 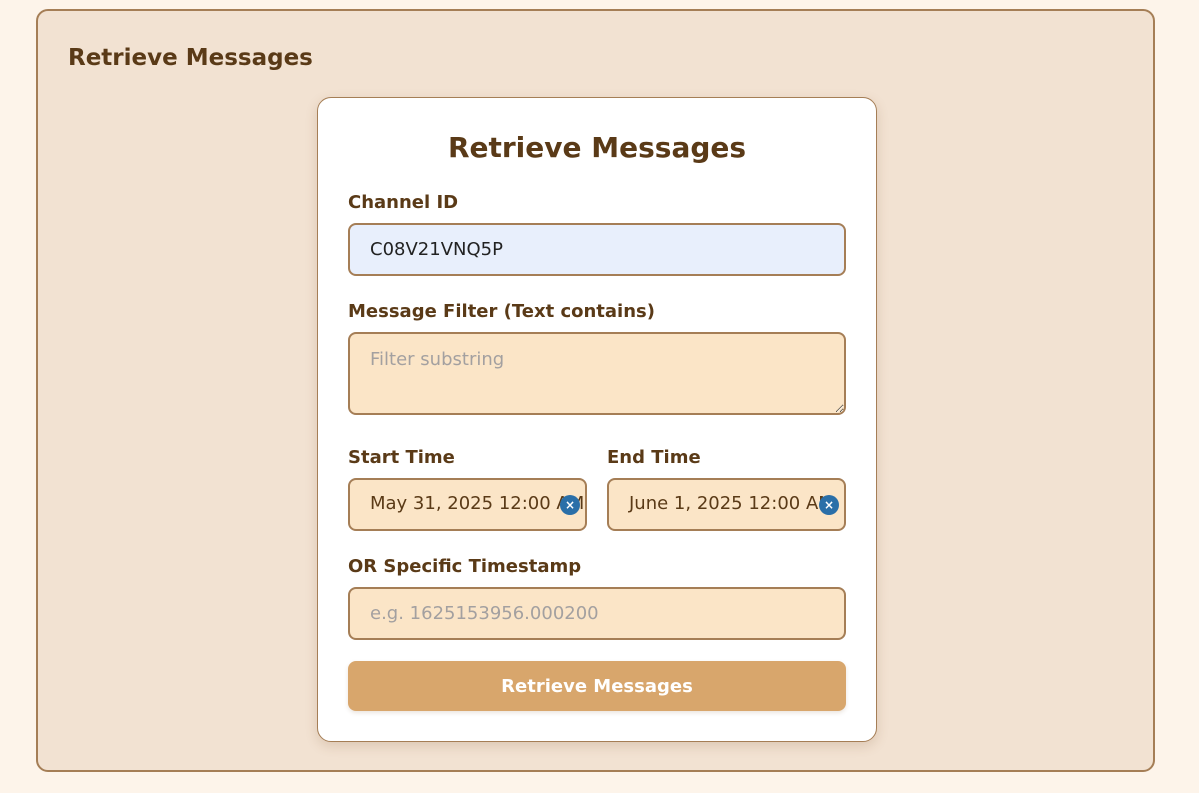 What do you see at coordinates (465, 566) in the screenshot?
I see `specific-timestamp-label: OR Specific Timestamp` at bounding box center [465, 566].